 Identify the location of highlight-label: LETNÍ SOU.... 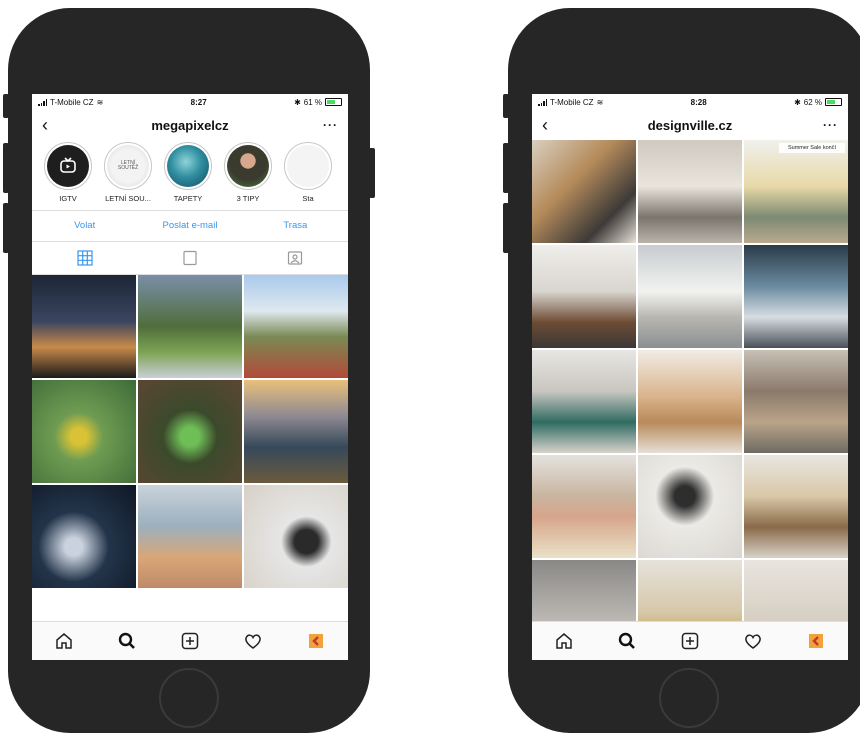
(128, 198).